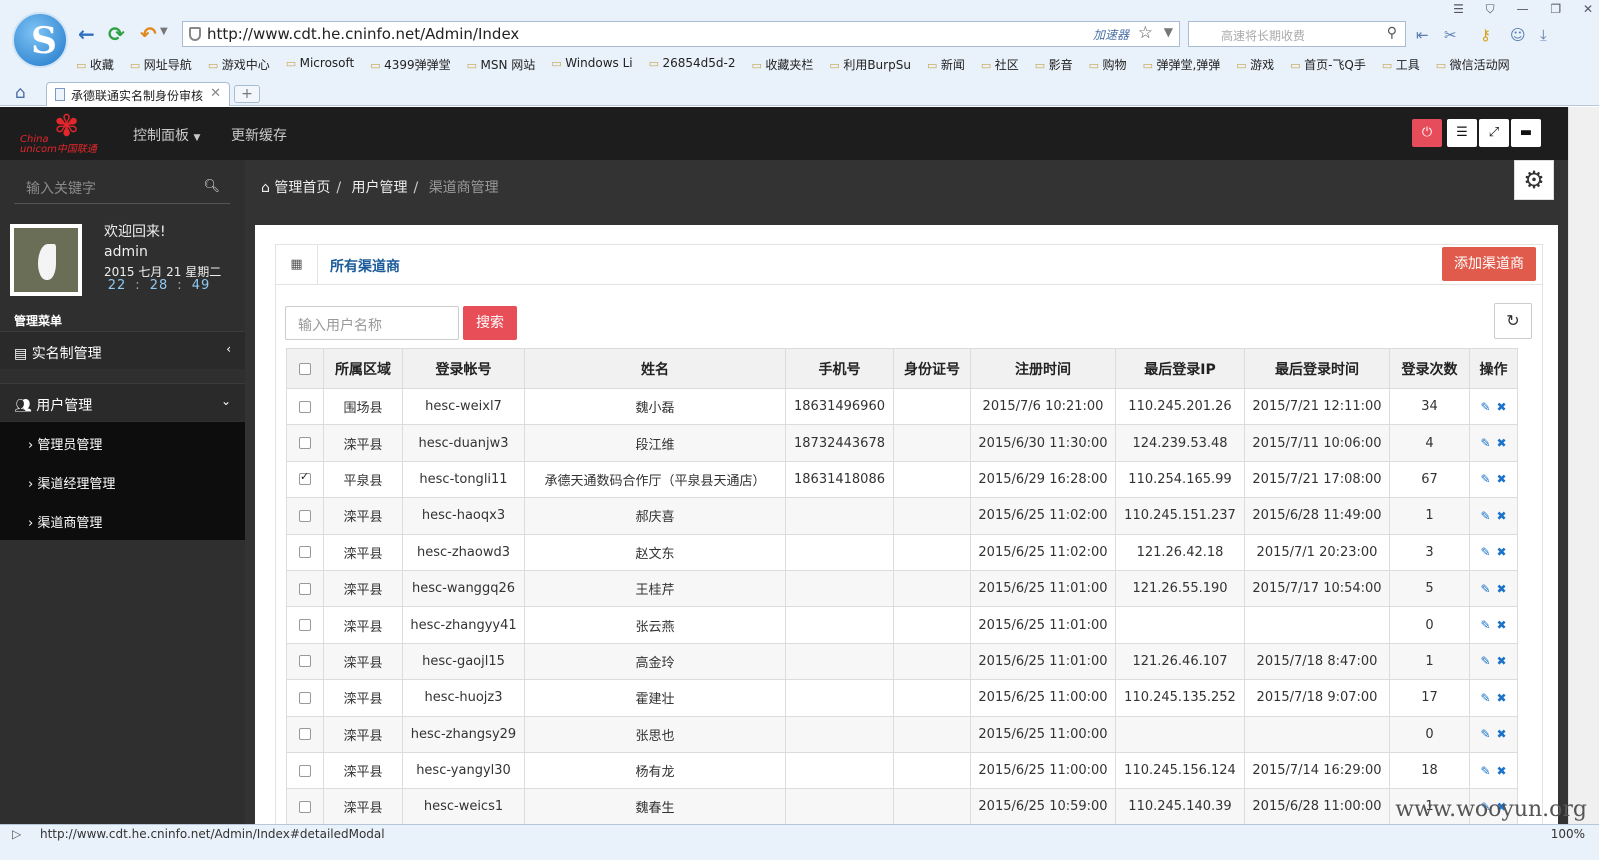 The width and height of the screenshot is (1599, 860). What do you see at coordinates (372, 323) in the screenshot?
I see `username-search-input: 输入用户名称` at bounding box center [372, 323].